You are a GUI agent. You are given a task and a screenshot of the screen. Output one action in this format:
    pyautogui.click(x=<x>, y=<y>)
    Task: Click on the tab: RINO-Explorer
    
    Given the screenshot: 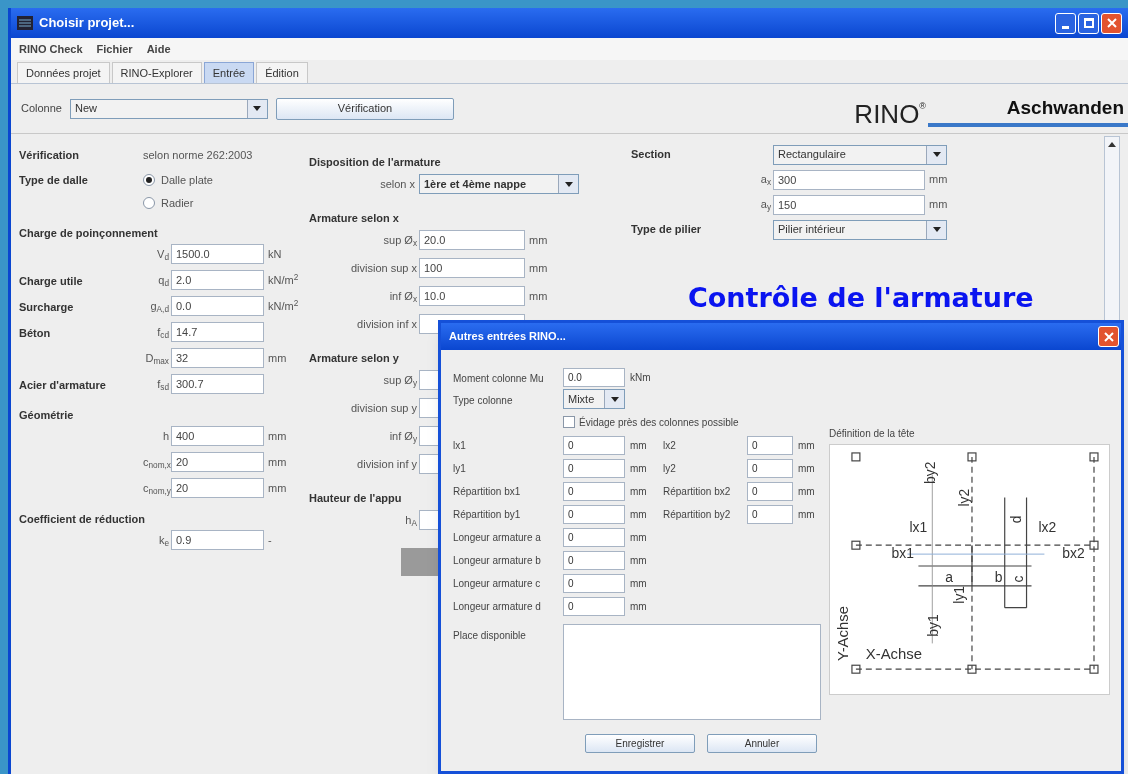 What is the action you would take?
    pyautogui.click(x=156, y=72)
    